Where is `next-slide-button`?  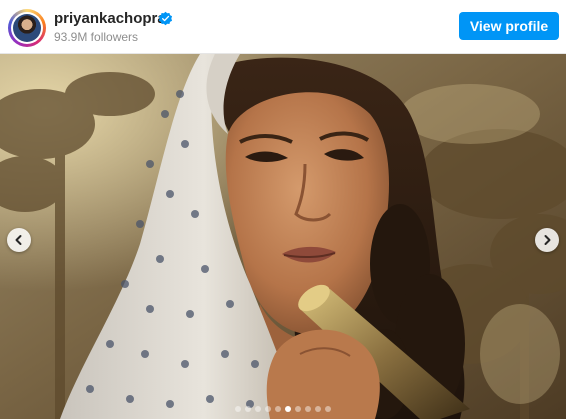
next-slide-button is located at coordinates (547, 240).